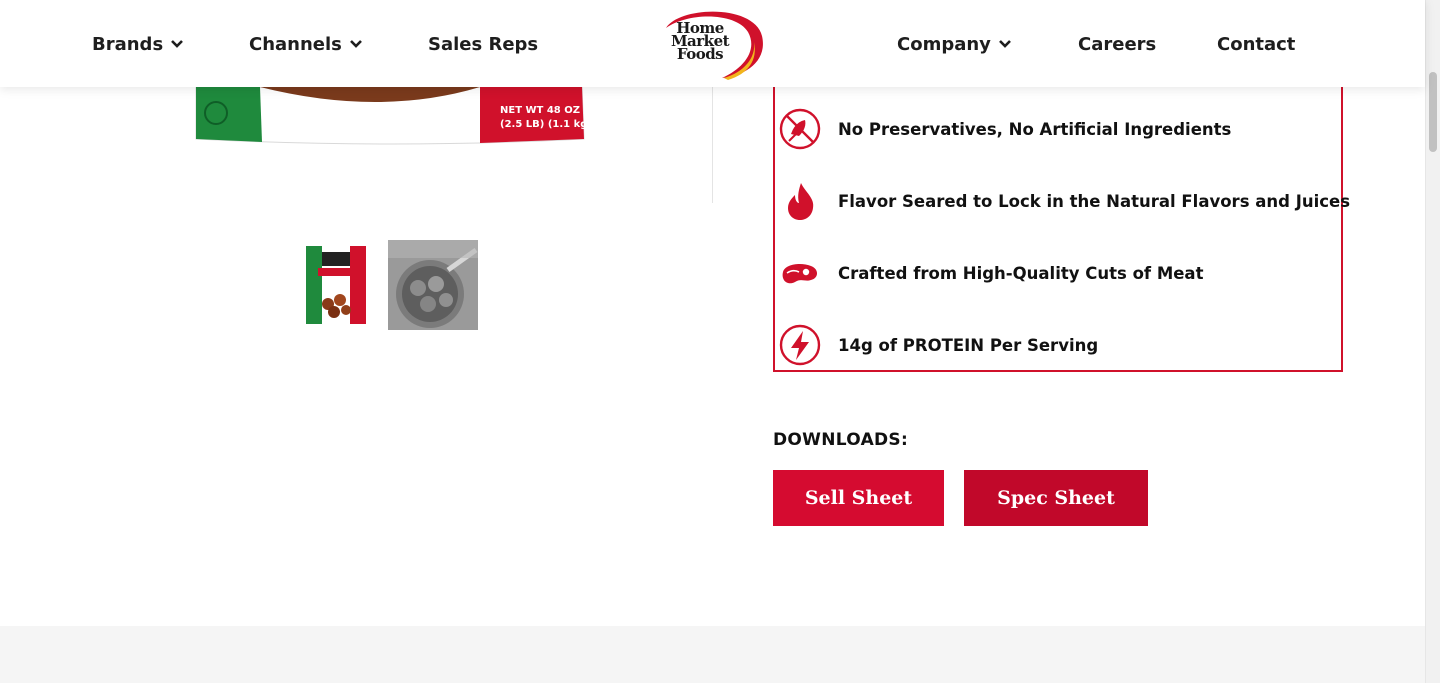 This screenshot has height=683, width=1440. I want to click on nav-careers: Careers, so click(1117, 44).